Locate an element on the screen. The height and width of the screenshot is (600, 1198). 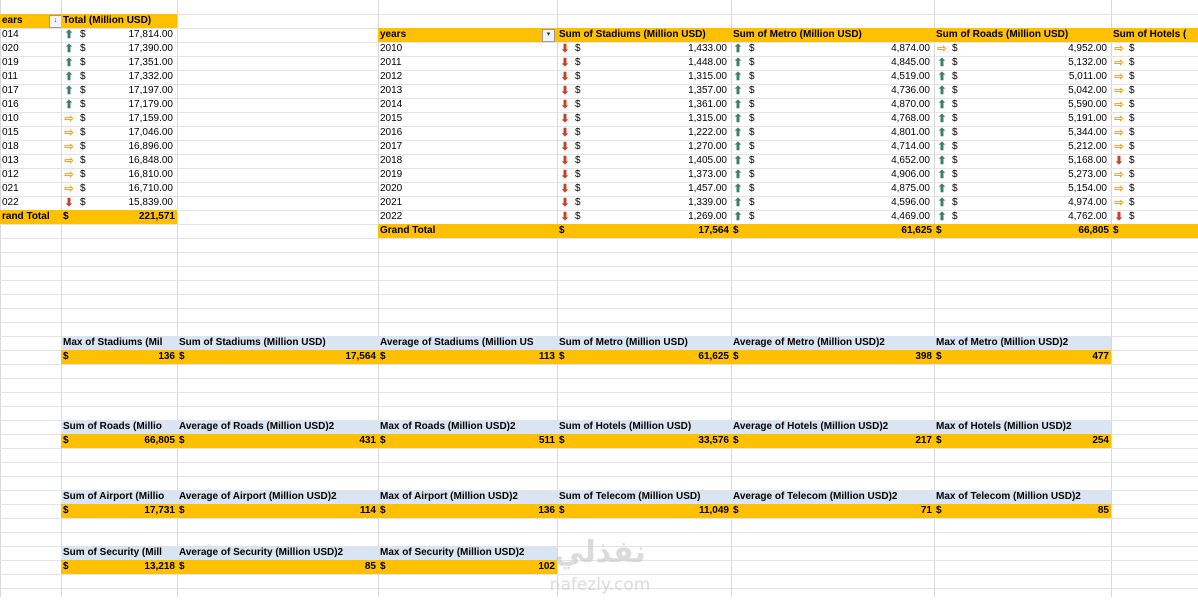
pivot2-stadiums-cell: 1,448.00 is located at coordinates (658, 63).